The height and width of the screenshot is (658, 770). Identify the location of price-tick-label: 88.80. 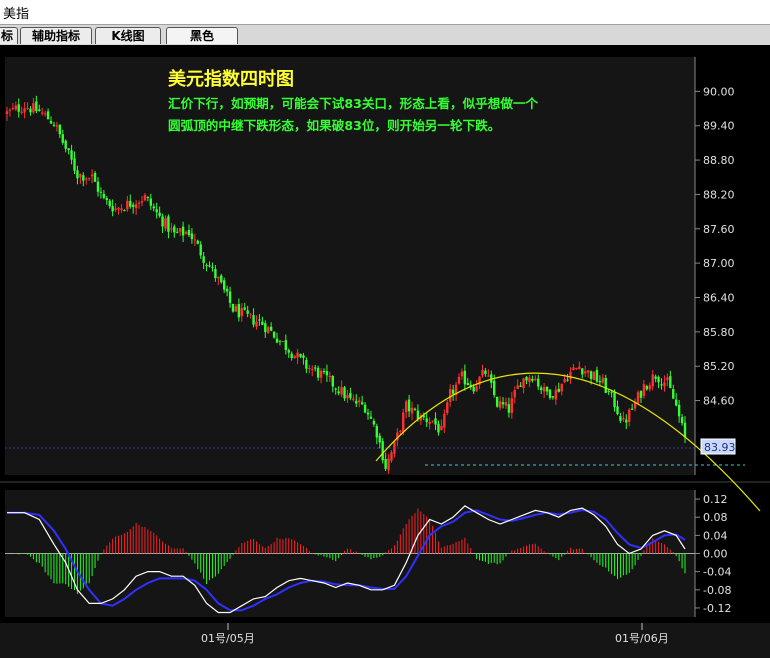
(719, 160).